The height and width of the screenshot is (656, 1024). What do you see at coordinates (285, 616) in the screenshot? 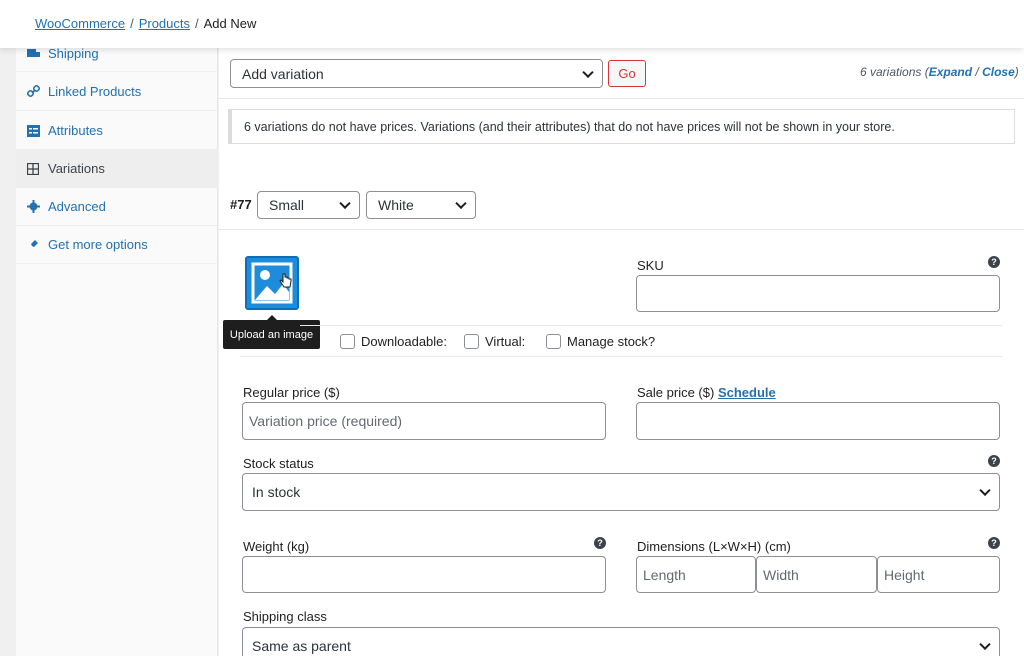
I see `shipping-class-label: Shipping class` at bounding box center [285, 616].